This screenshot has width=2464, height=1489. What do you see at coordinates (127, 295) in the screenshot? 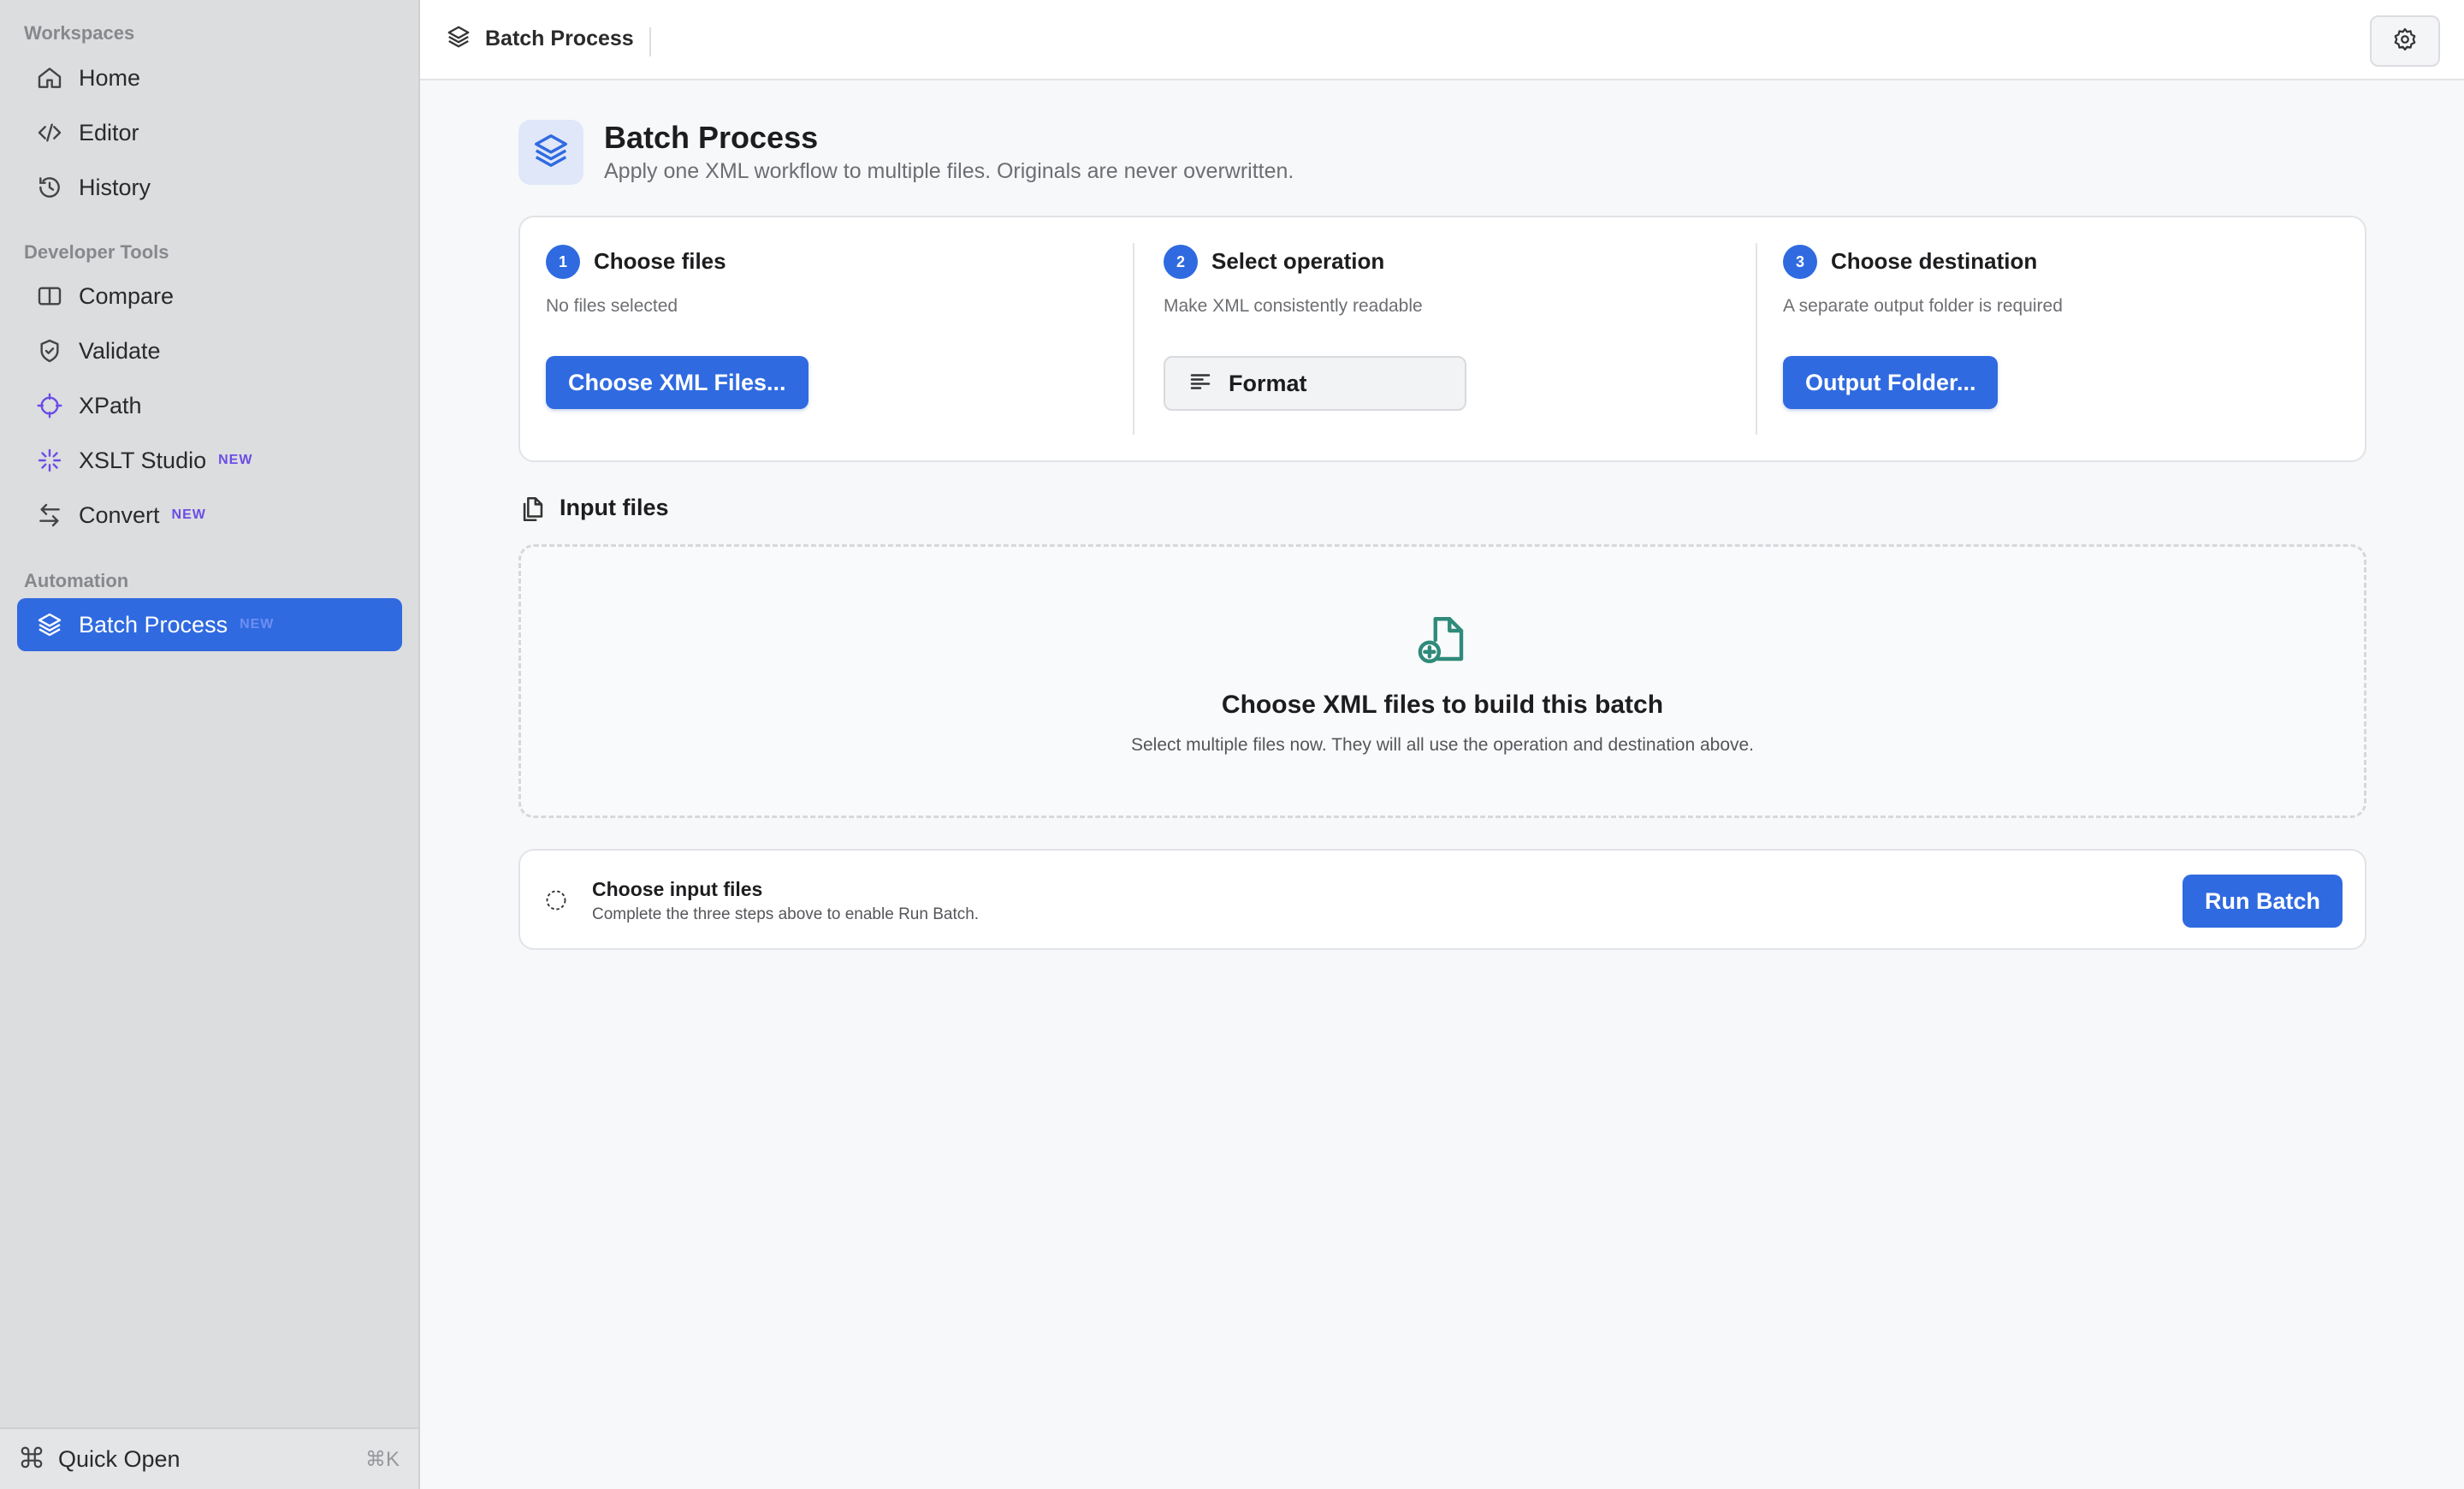
I see `sidebar-item-label: Compare` at bounding box center [127, 295].